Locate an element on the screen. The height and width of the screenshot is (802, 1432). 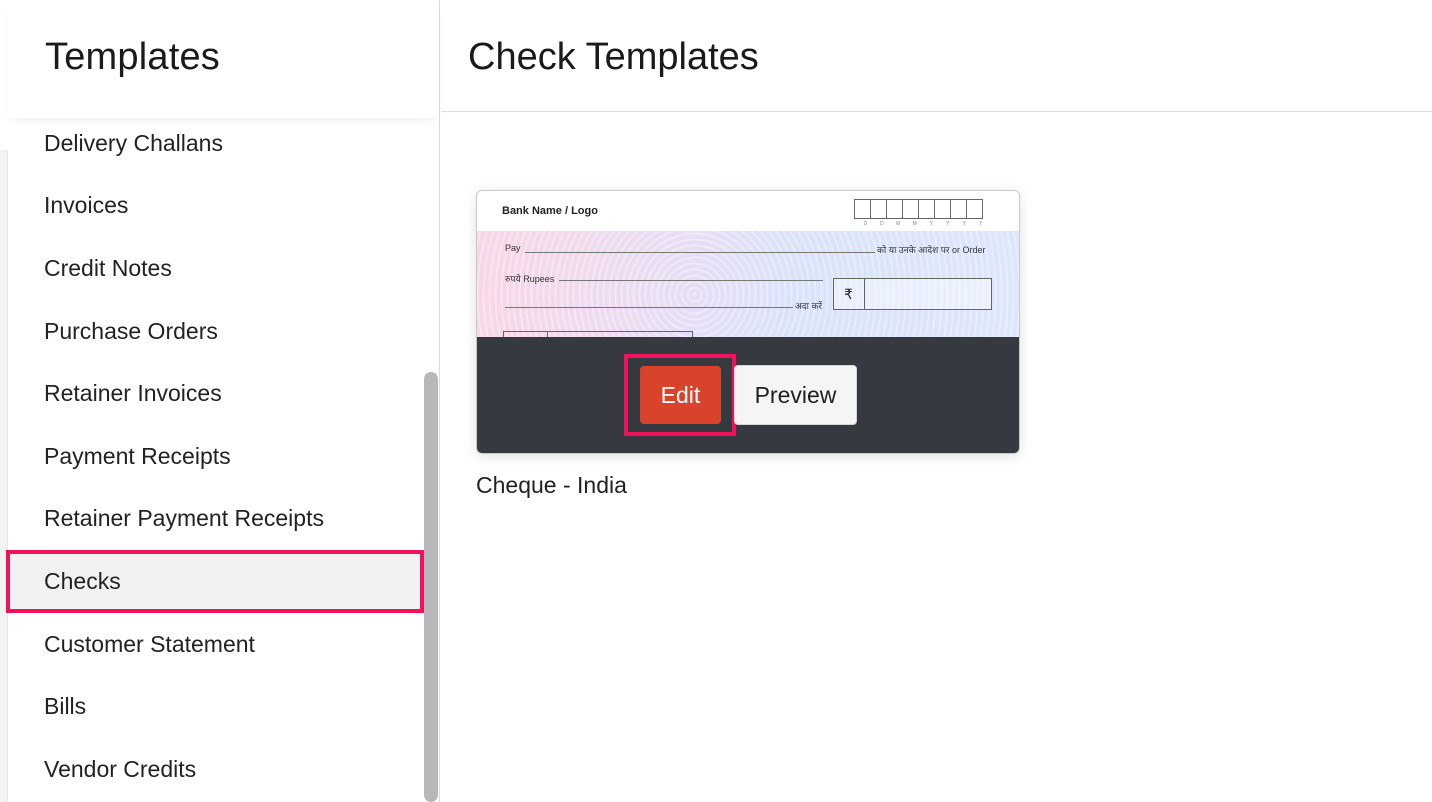
template-name: Cheque - India is located at coordinates (551, 485).